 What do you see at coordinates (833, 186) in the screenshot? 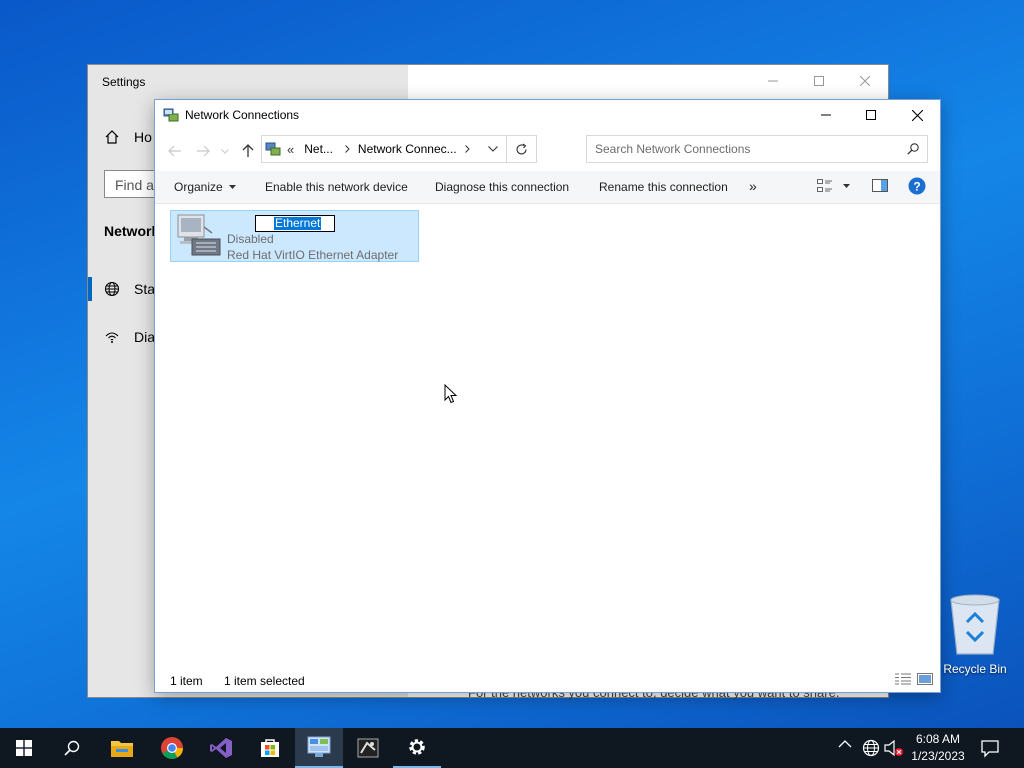
I see `change-view-button` at bounding box center [833, 186].